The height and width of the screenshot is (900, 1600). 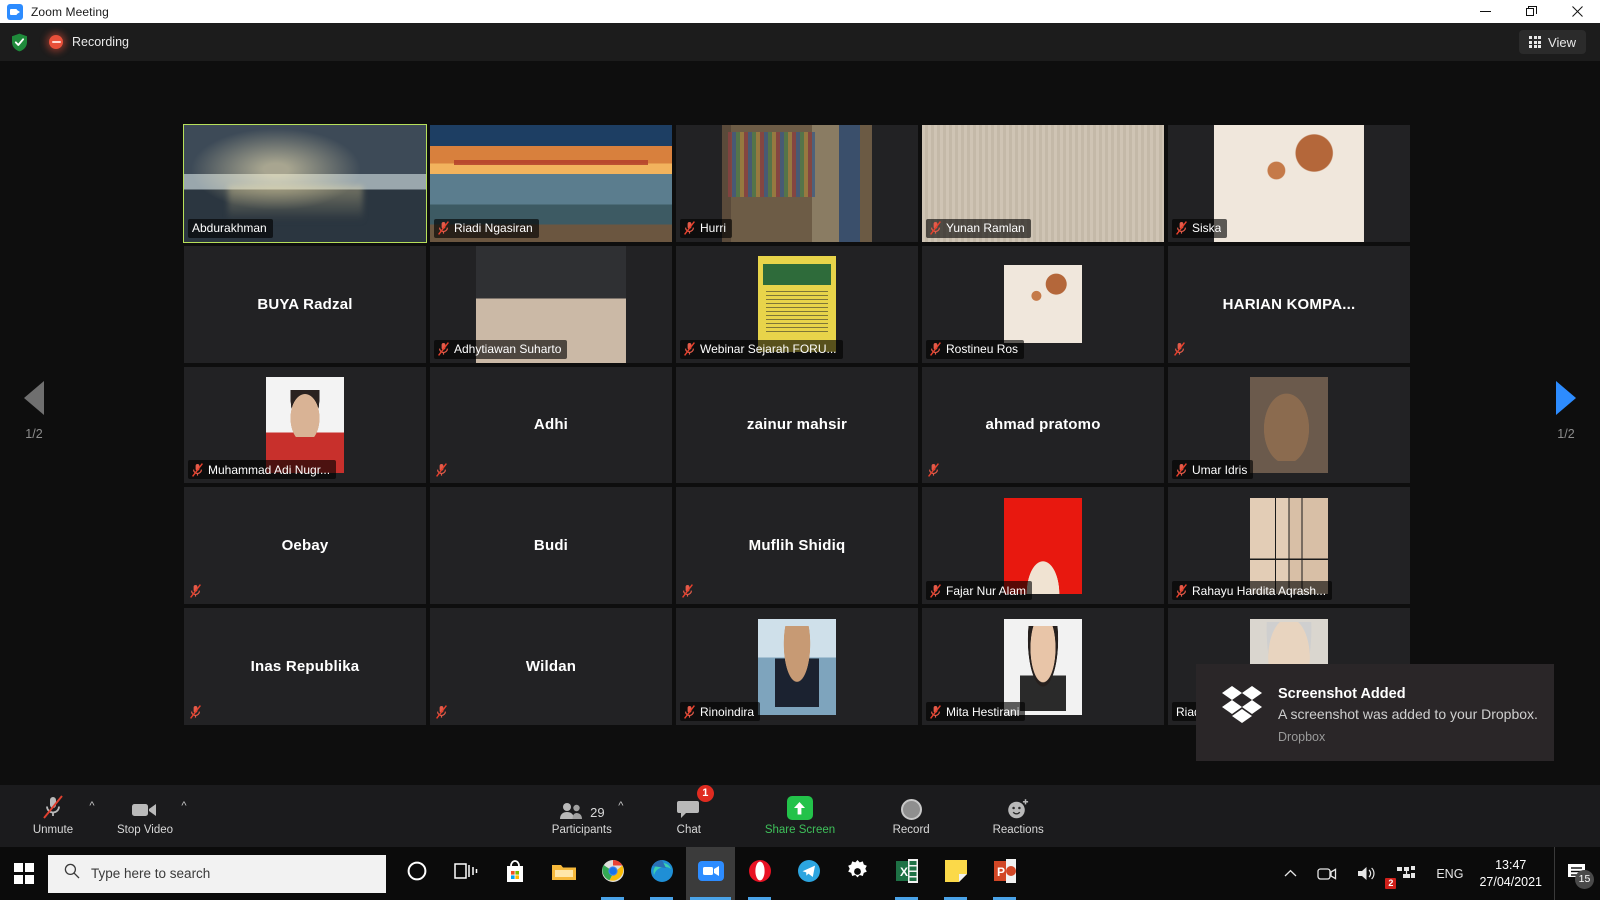 I want to click on excel-icon: X, so click(x=906, y=873).